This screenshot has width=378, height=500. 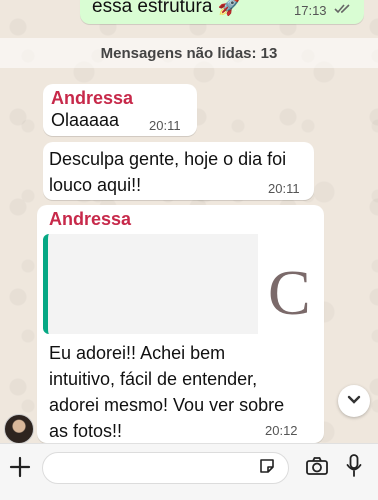 What do you see at coordinates (153, 284) in the screenshot?
I see `quoted-message` at bounding box center [153, 284].